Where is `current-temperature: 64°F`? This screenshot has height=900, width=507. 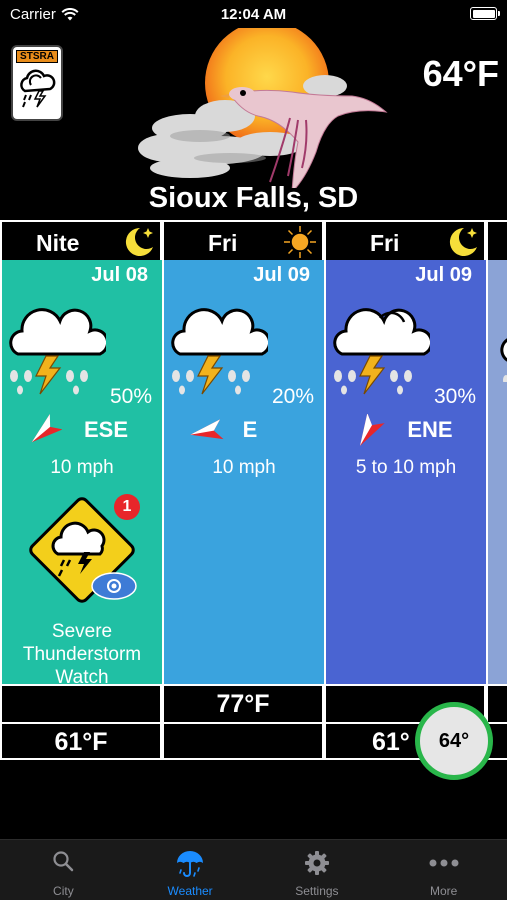
current-temperature: 64°F is located at coordinates (460, 73).